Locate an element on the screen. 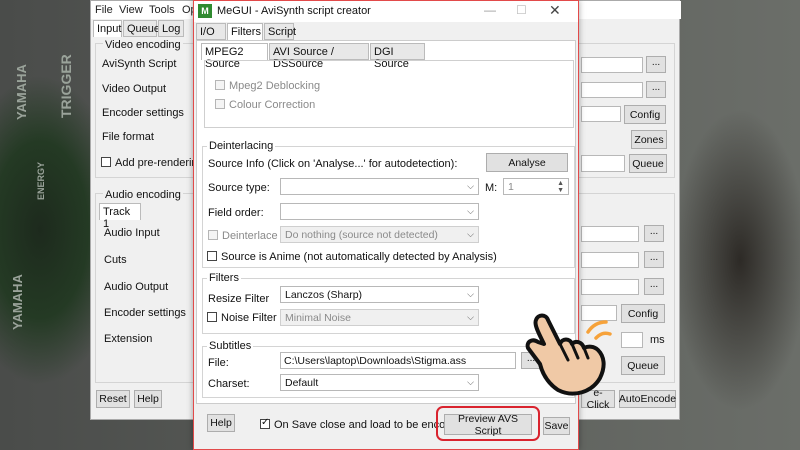 The width and height of the screenshot is (800, 450). bg-text-trigger: TRIGGER is located at coordinates (66, 86).